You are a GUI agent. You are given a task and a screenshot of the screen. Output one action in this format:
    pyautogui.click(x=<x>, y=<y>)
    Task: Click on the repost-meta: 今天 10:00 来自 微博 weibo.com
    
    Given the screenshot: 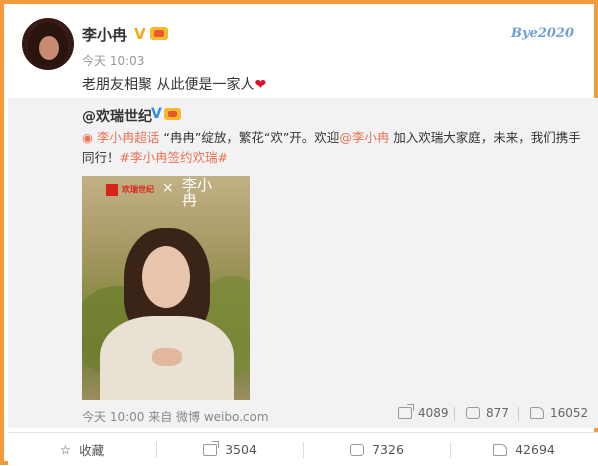 What is the action you would take?
    pyautogui.click(x=175, y=416)
    